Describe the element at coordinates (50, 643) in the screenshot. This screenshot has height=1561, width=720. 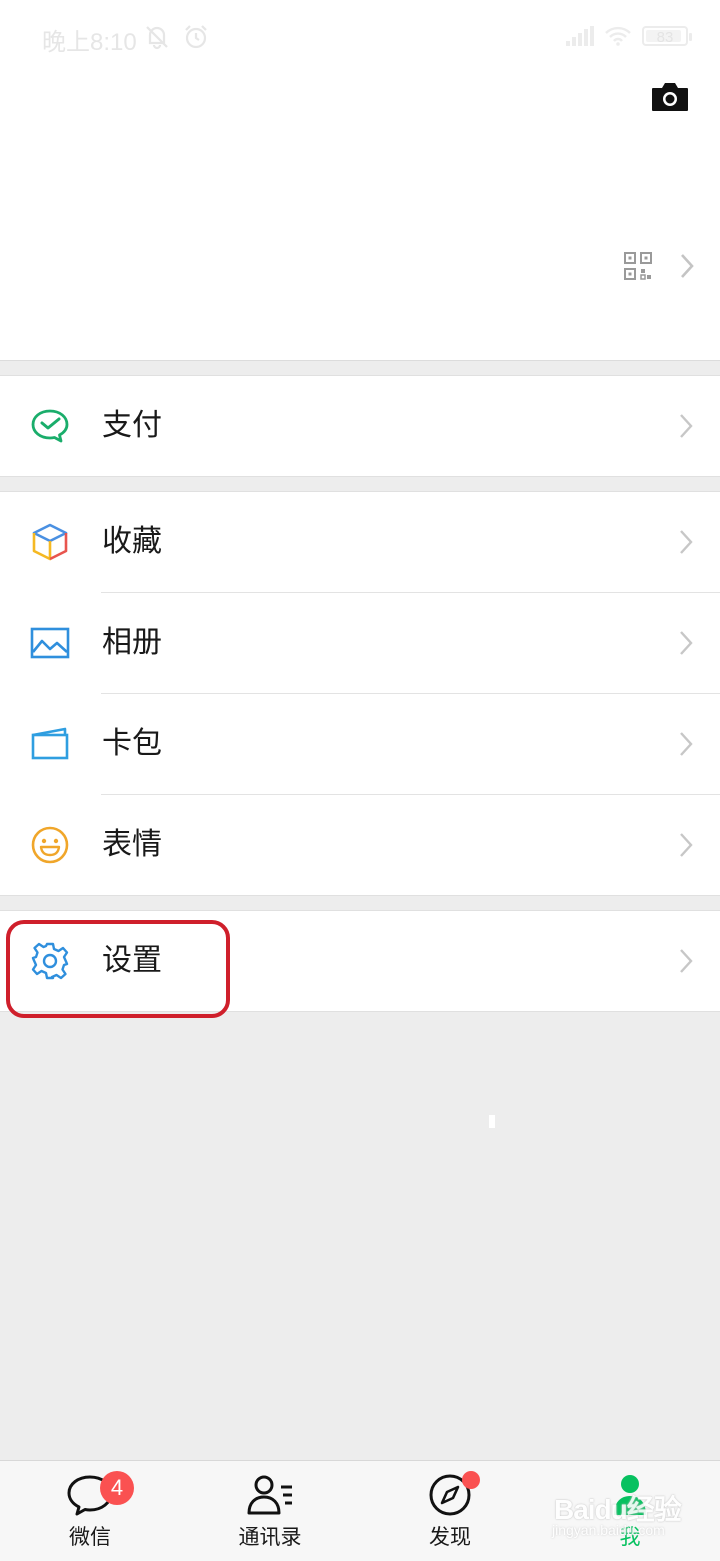
I see `picture-icon` at that location.